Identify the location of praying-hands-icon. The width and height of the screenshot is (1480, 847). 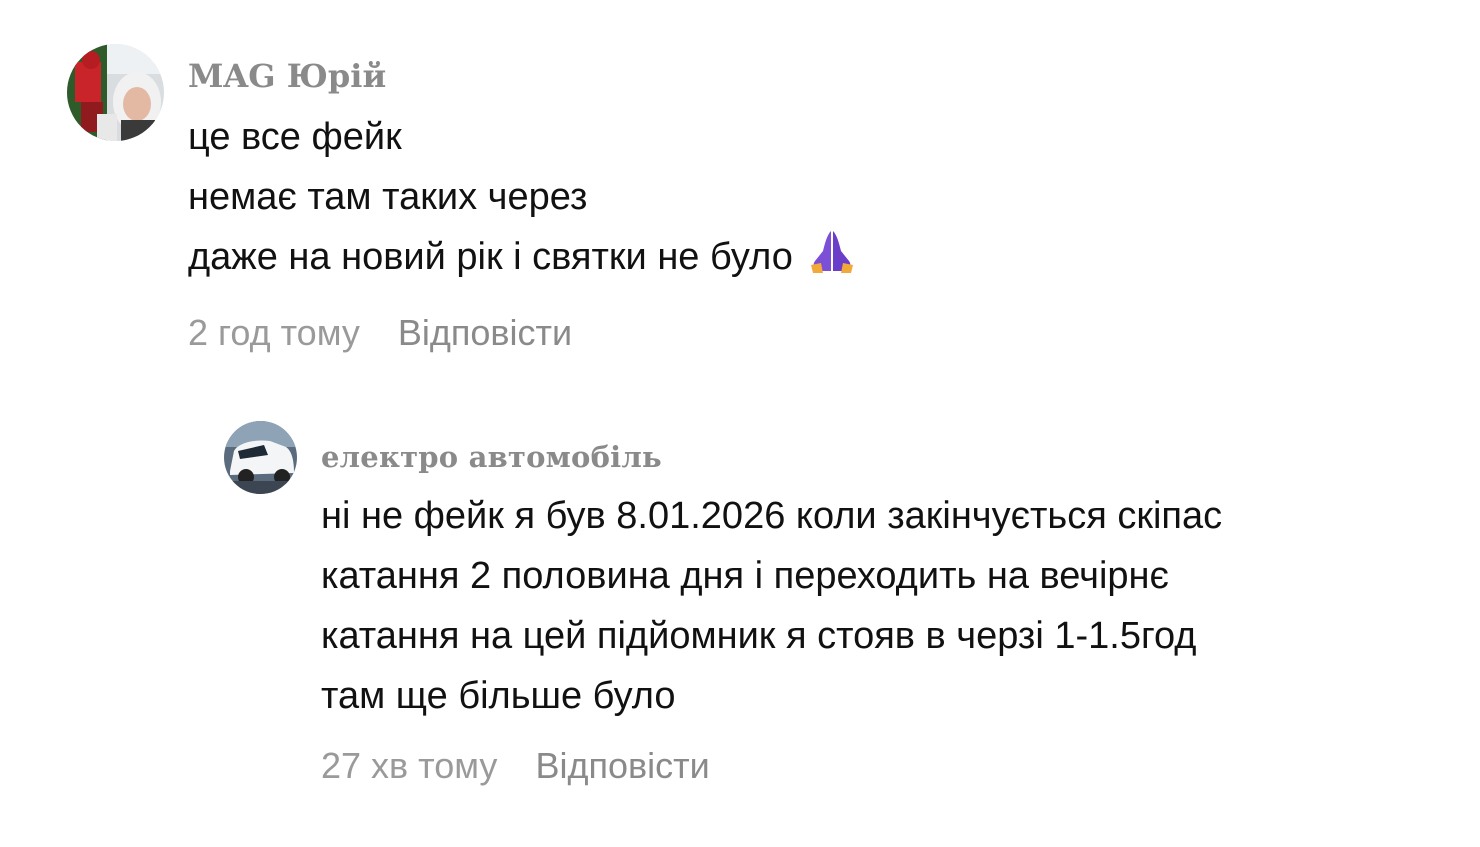
(832, 260).